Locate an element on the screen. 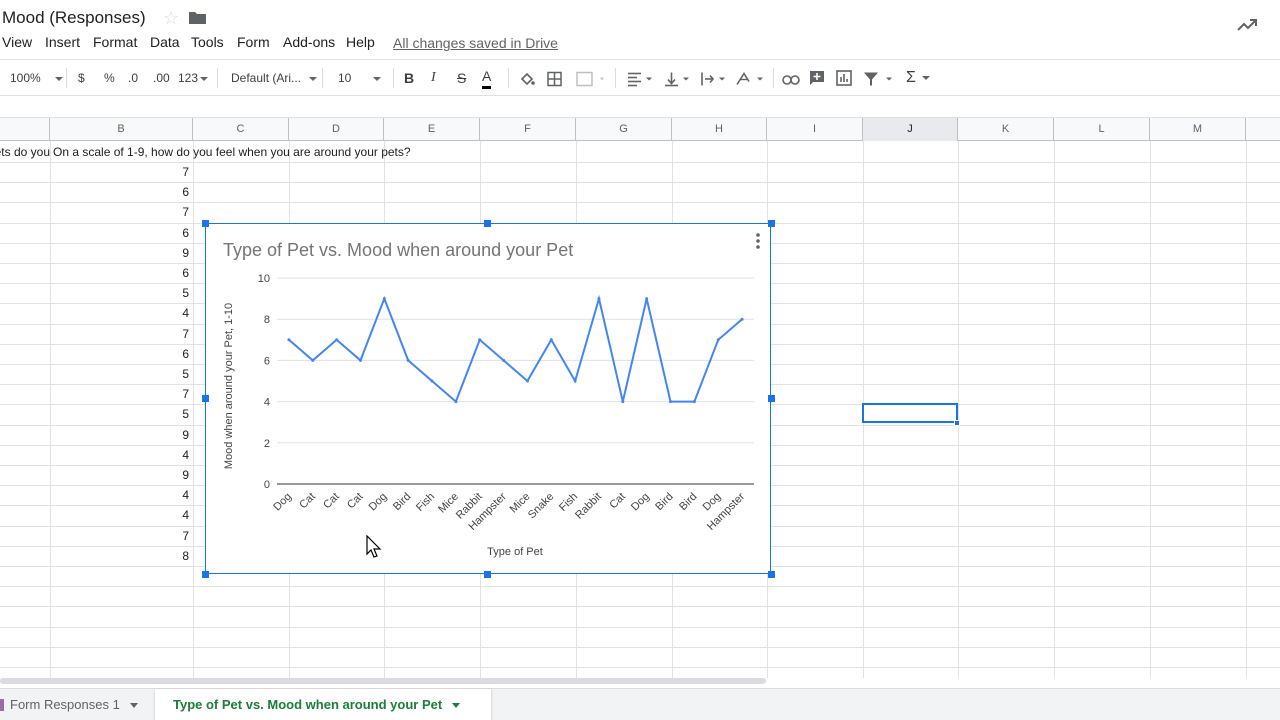 The image size is (1280, 720). menu-add-ons: Add-ons is located at coordinates (309, 42).